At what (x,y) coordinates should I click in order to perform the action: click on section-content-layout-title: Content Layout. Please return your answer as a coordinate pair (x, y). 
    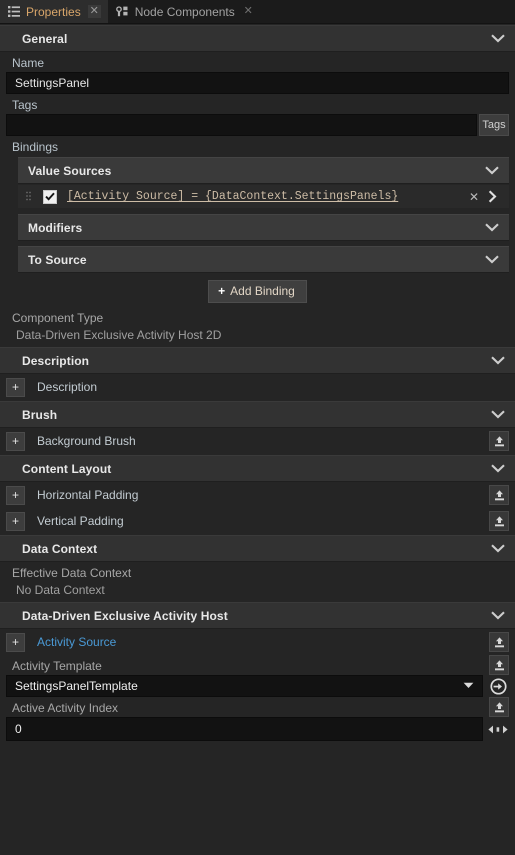
    Looking at the image, I should click on (67, 468).